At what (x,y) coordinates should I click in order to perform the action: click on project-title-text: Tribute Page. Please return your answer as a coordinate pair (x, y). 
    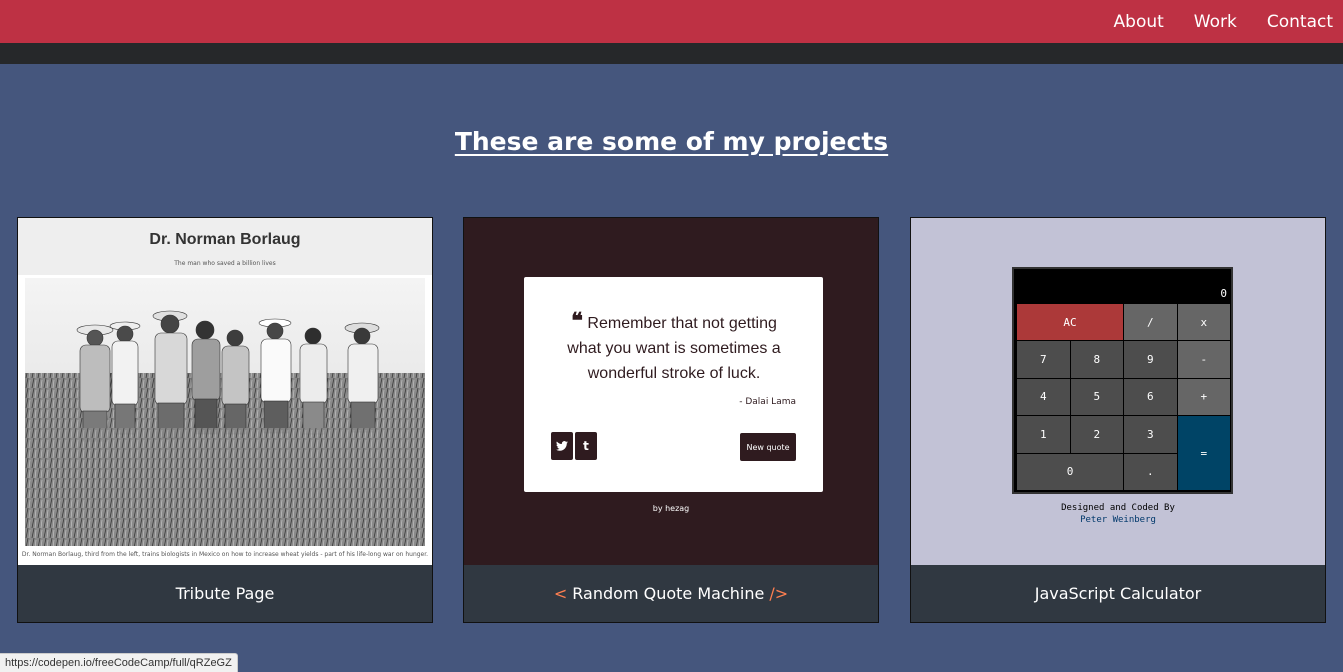
    Looking at the image, I should click on (225, 593).